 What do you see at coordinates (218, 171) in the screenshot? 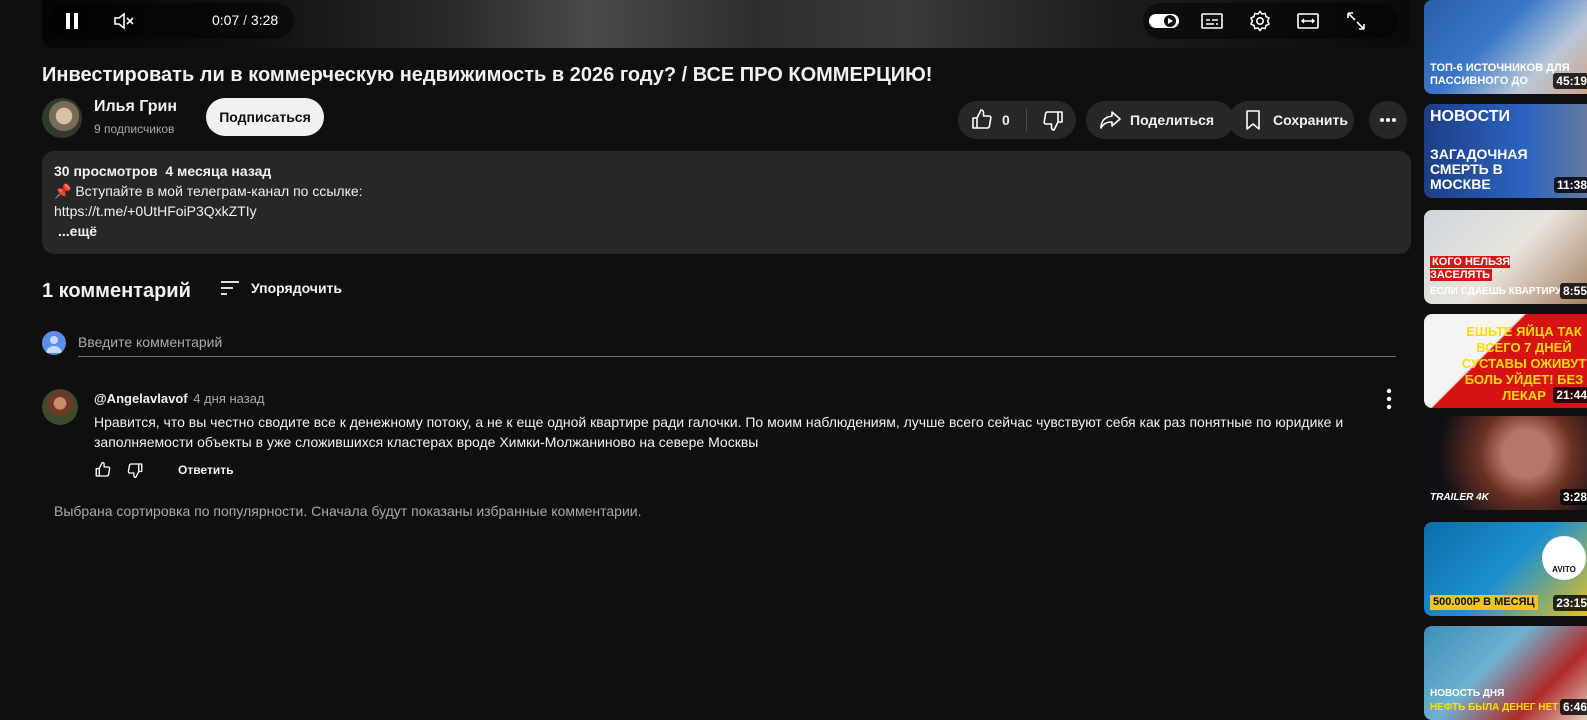
I see `upload-date: 4 месяца назад` at bounding box center [218, 171].